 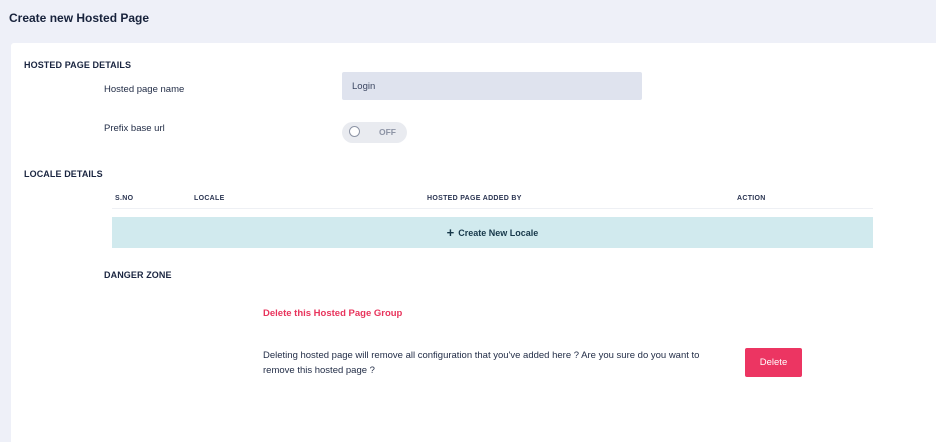 What do you see at coordinates (773, 362) in the screenshot?
I see `delete-button: Delete` at bounding box center [773, 362].